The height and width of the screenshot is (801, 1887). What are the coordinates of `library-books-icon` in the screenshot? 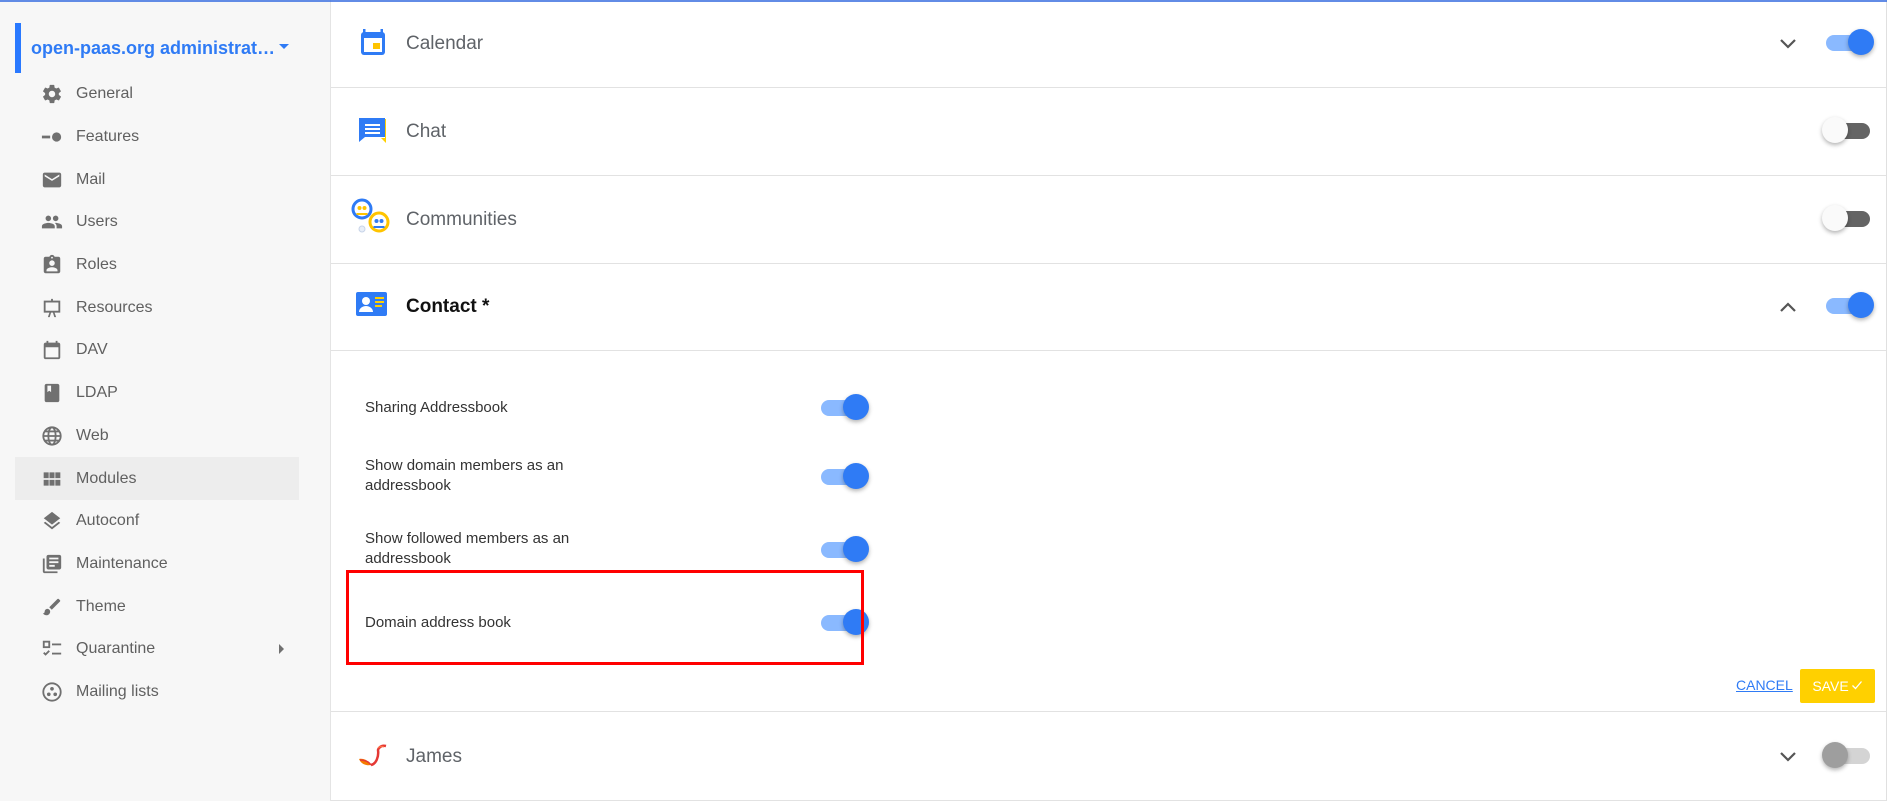 It's located at (52, 564).